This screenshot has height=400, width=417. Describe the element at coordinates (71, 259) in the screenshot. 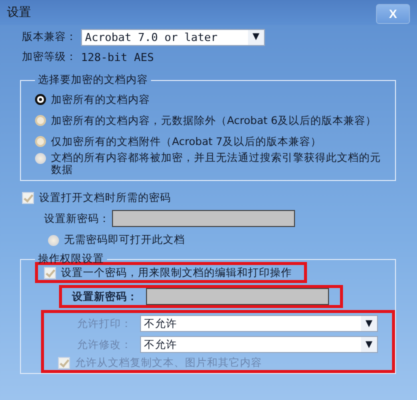

I see `group-legend: 操作权限设置` at that location.